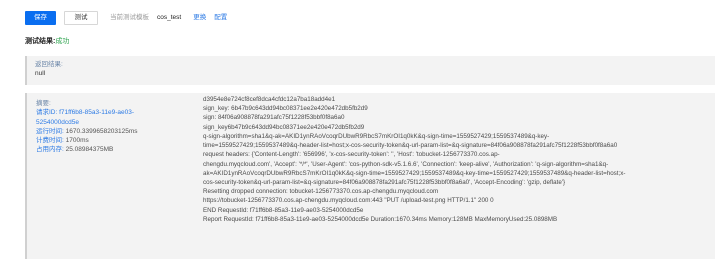 Image resolution: width=720 pixels, height=263 pixels. Describe the element at coordinates (220, 18) in the screenshot. I see `config-template-link: 配置` at that location.